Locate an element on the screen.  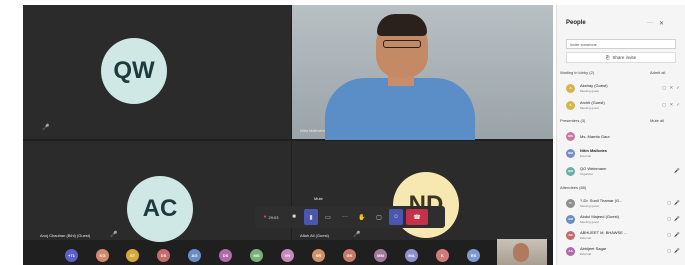
presenters-section-heading: Presenters (3) is located at coordinates (572, 120).